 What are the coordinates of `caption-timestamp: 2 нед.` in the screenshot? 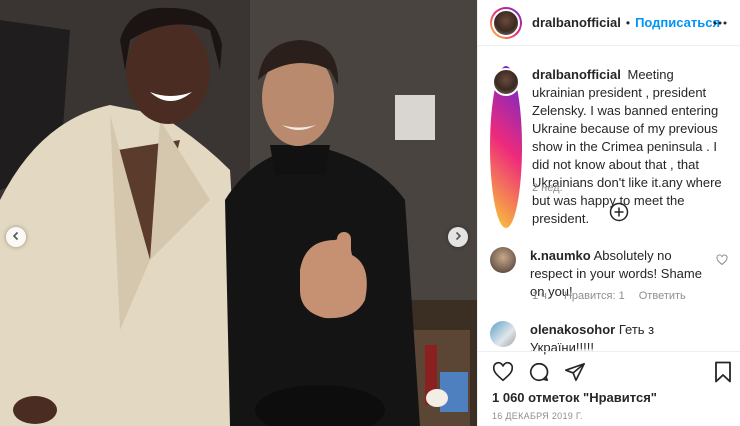 It's located at (547, 188).